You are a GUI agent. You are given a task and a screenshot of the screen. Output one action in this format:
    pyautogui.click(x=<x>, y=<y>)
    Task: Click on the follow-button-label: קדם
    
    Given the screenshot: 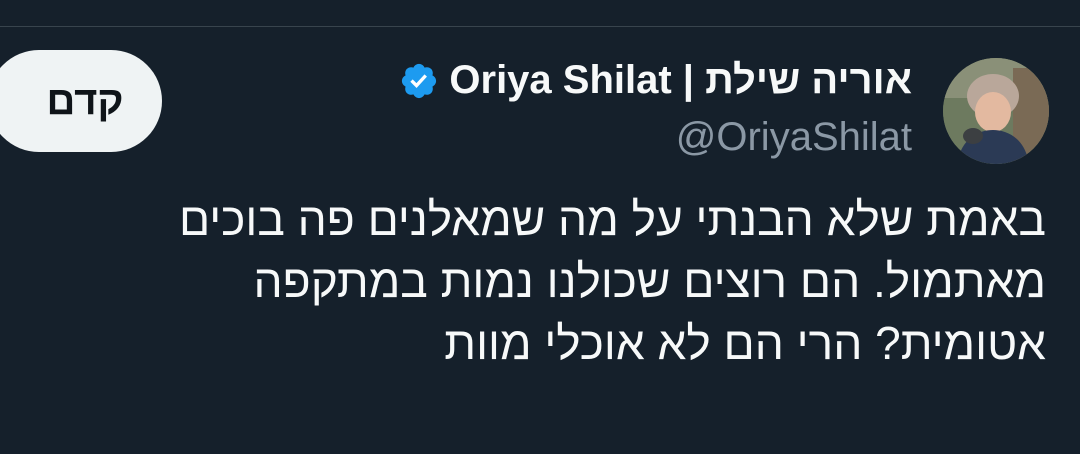 What is the action you would take?
    pyautogui.click(x=85, y=100)
    